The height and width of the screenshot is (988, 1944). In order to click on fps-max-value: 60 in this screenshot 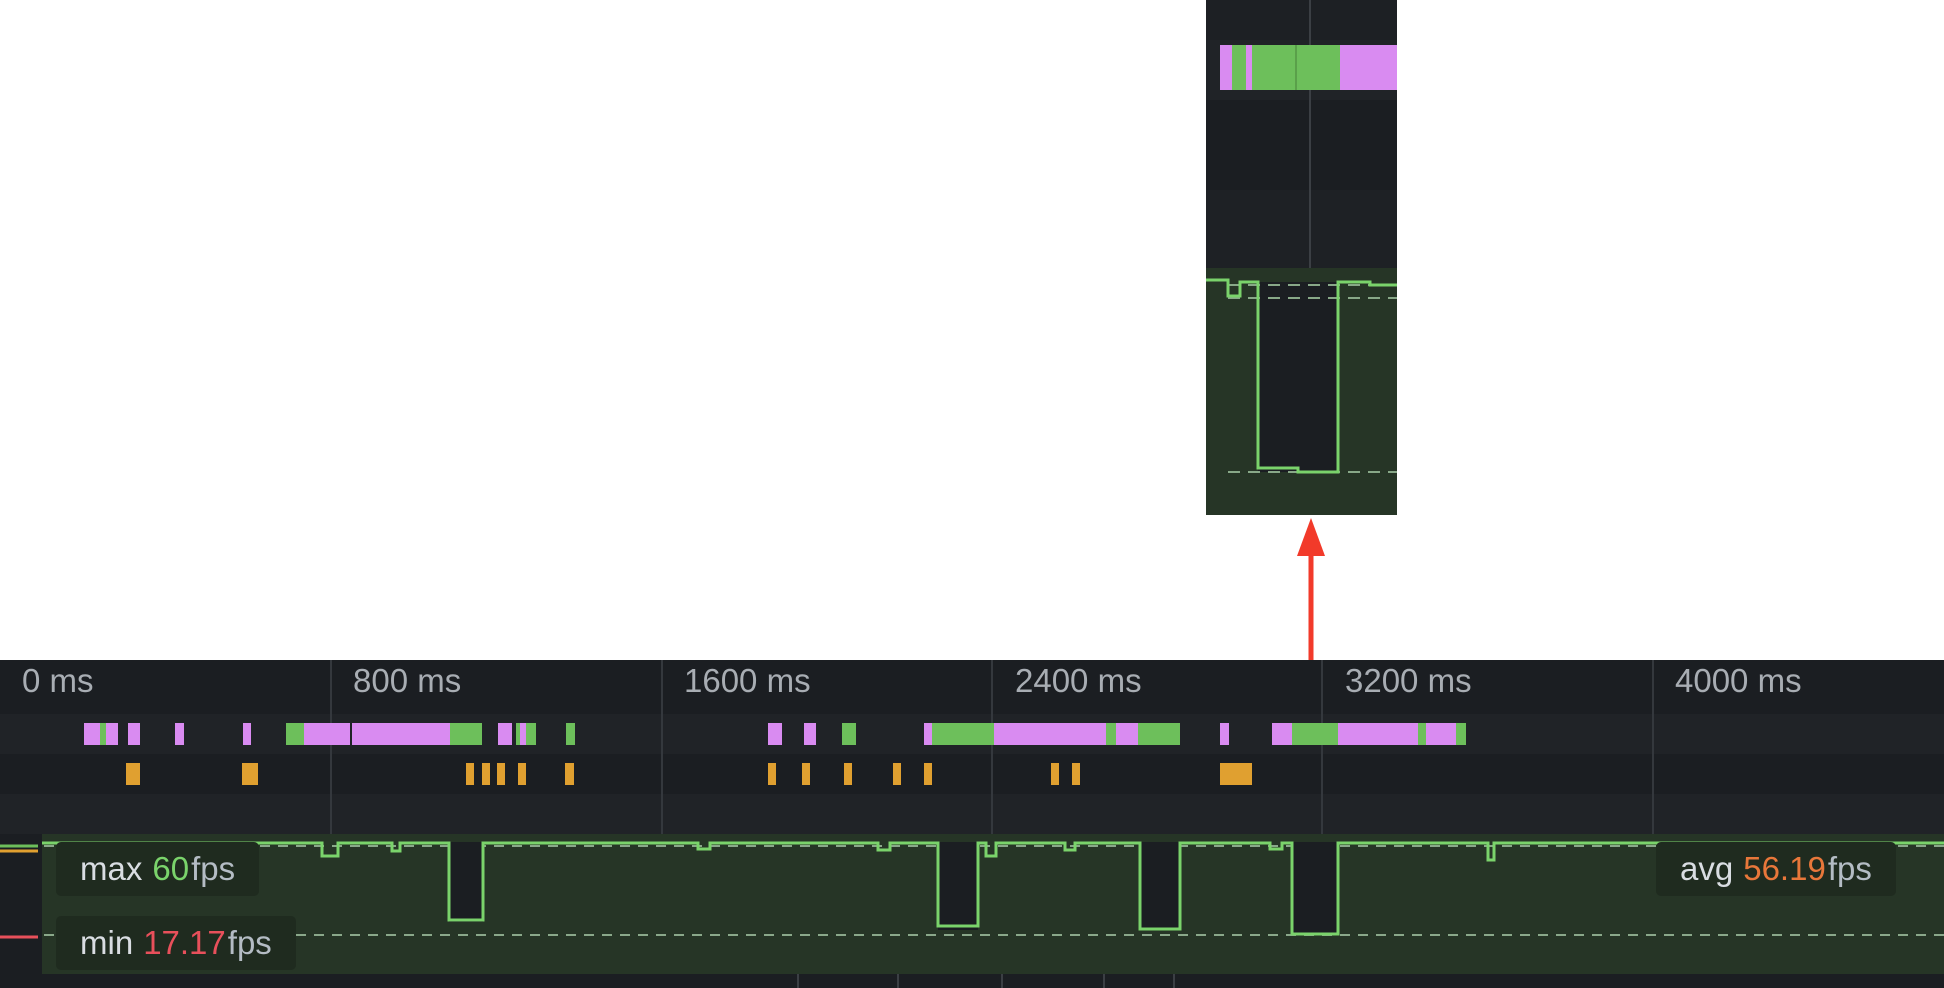, I will do `click(171, 868)`.